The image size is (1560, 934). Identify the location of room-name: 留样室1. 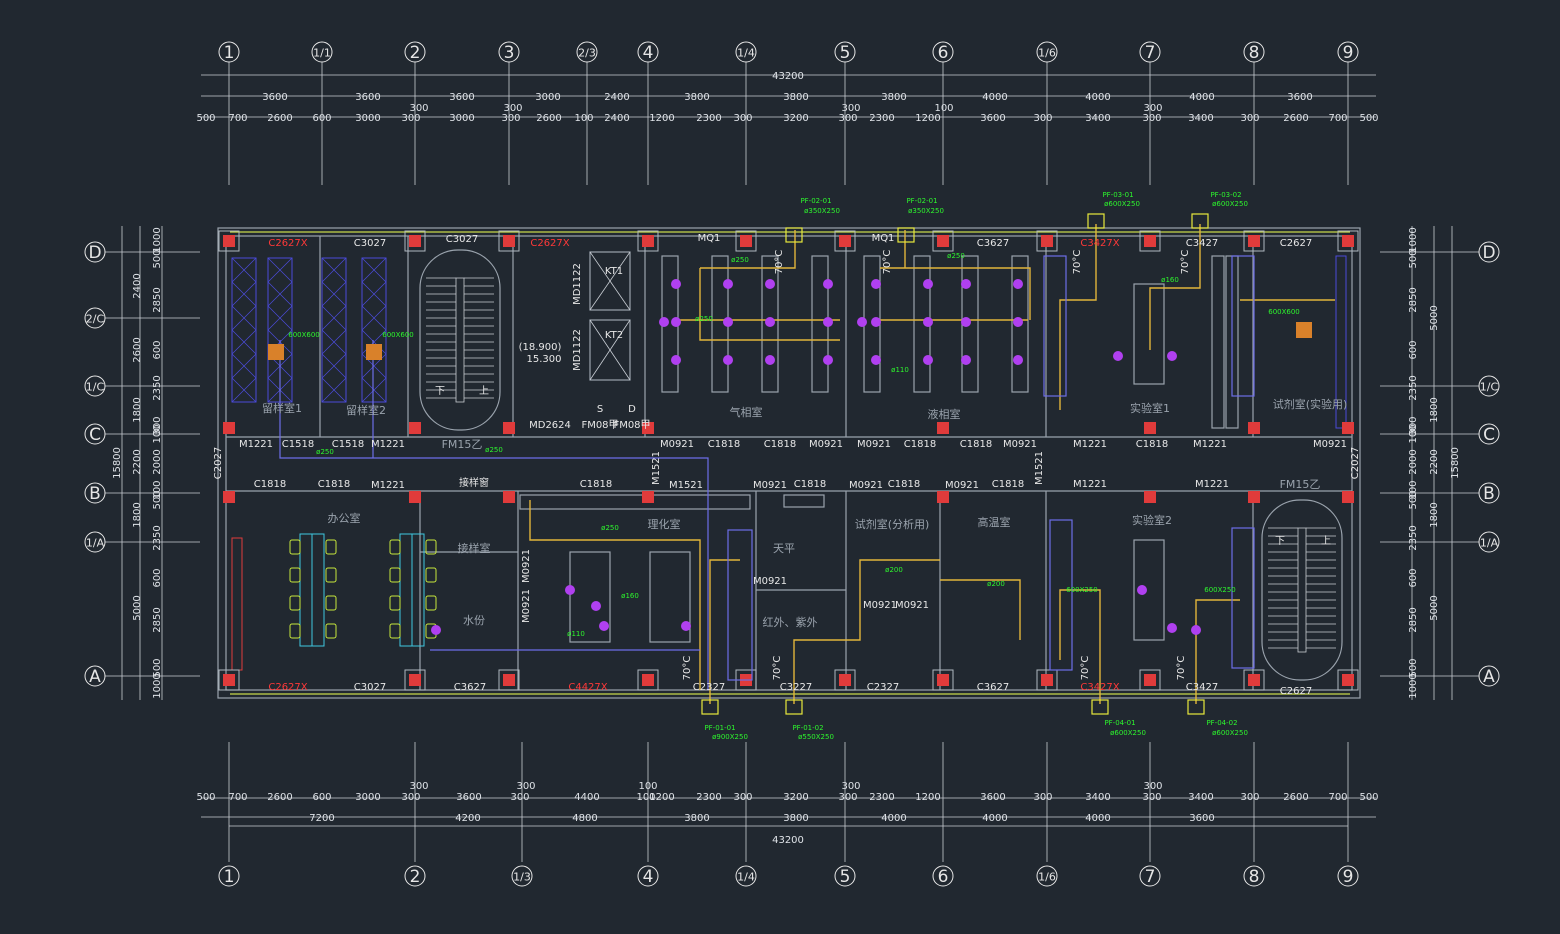
(282, 408).